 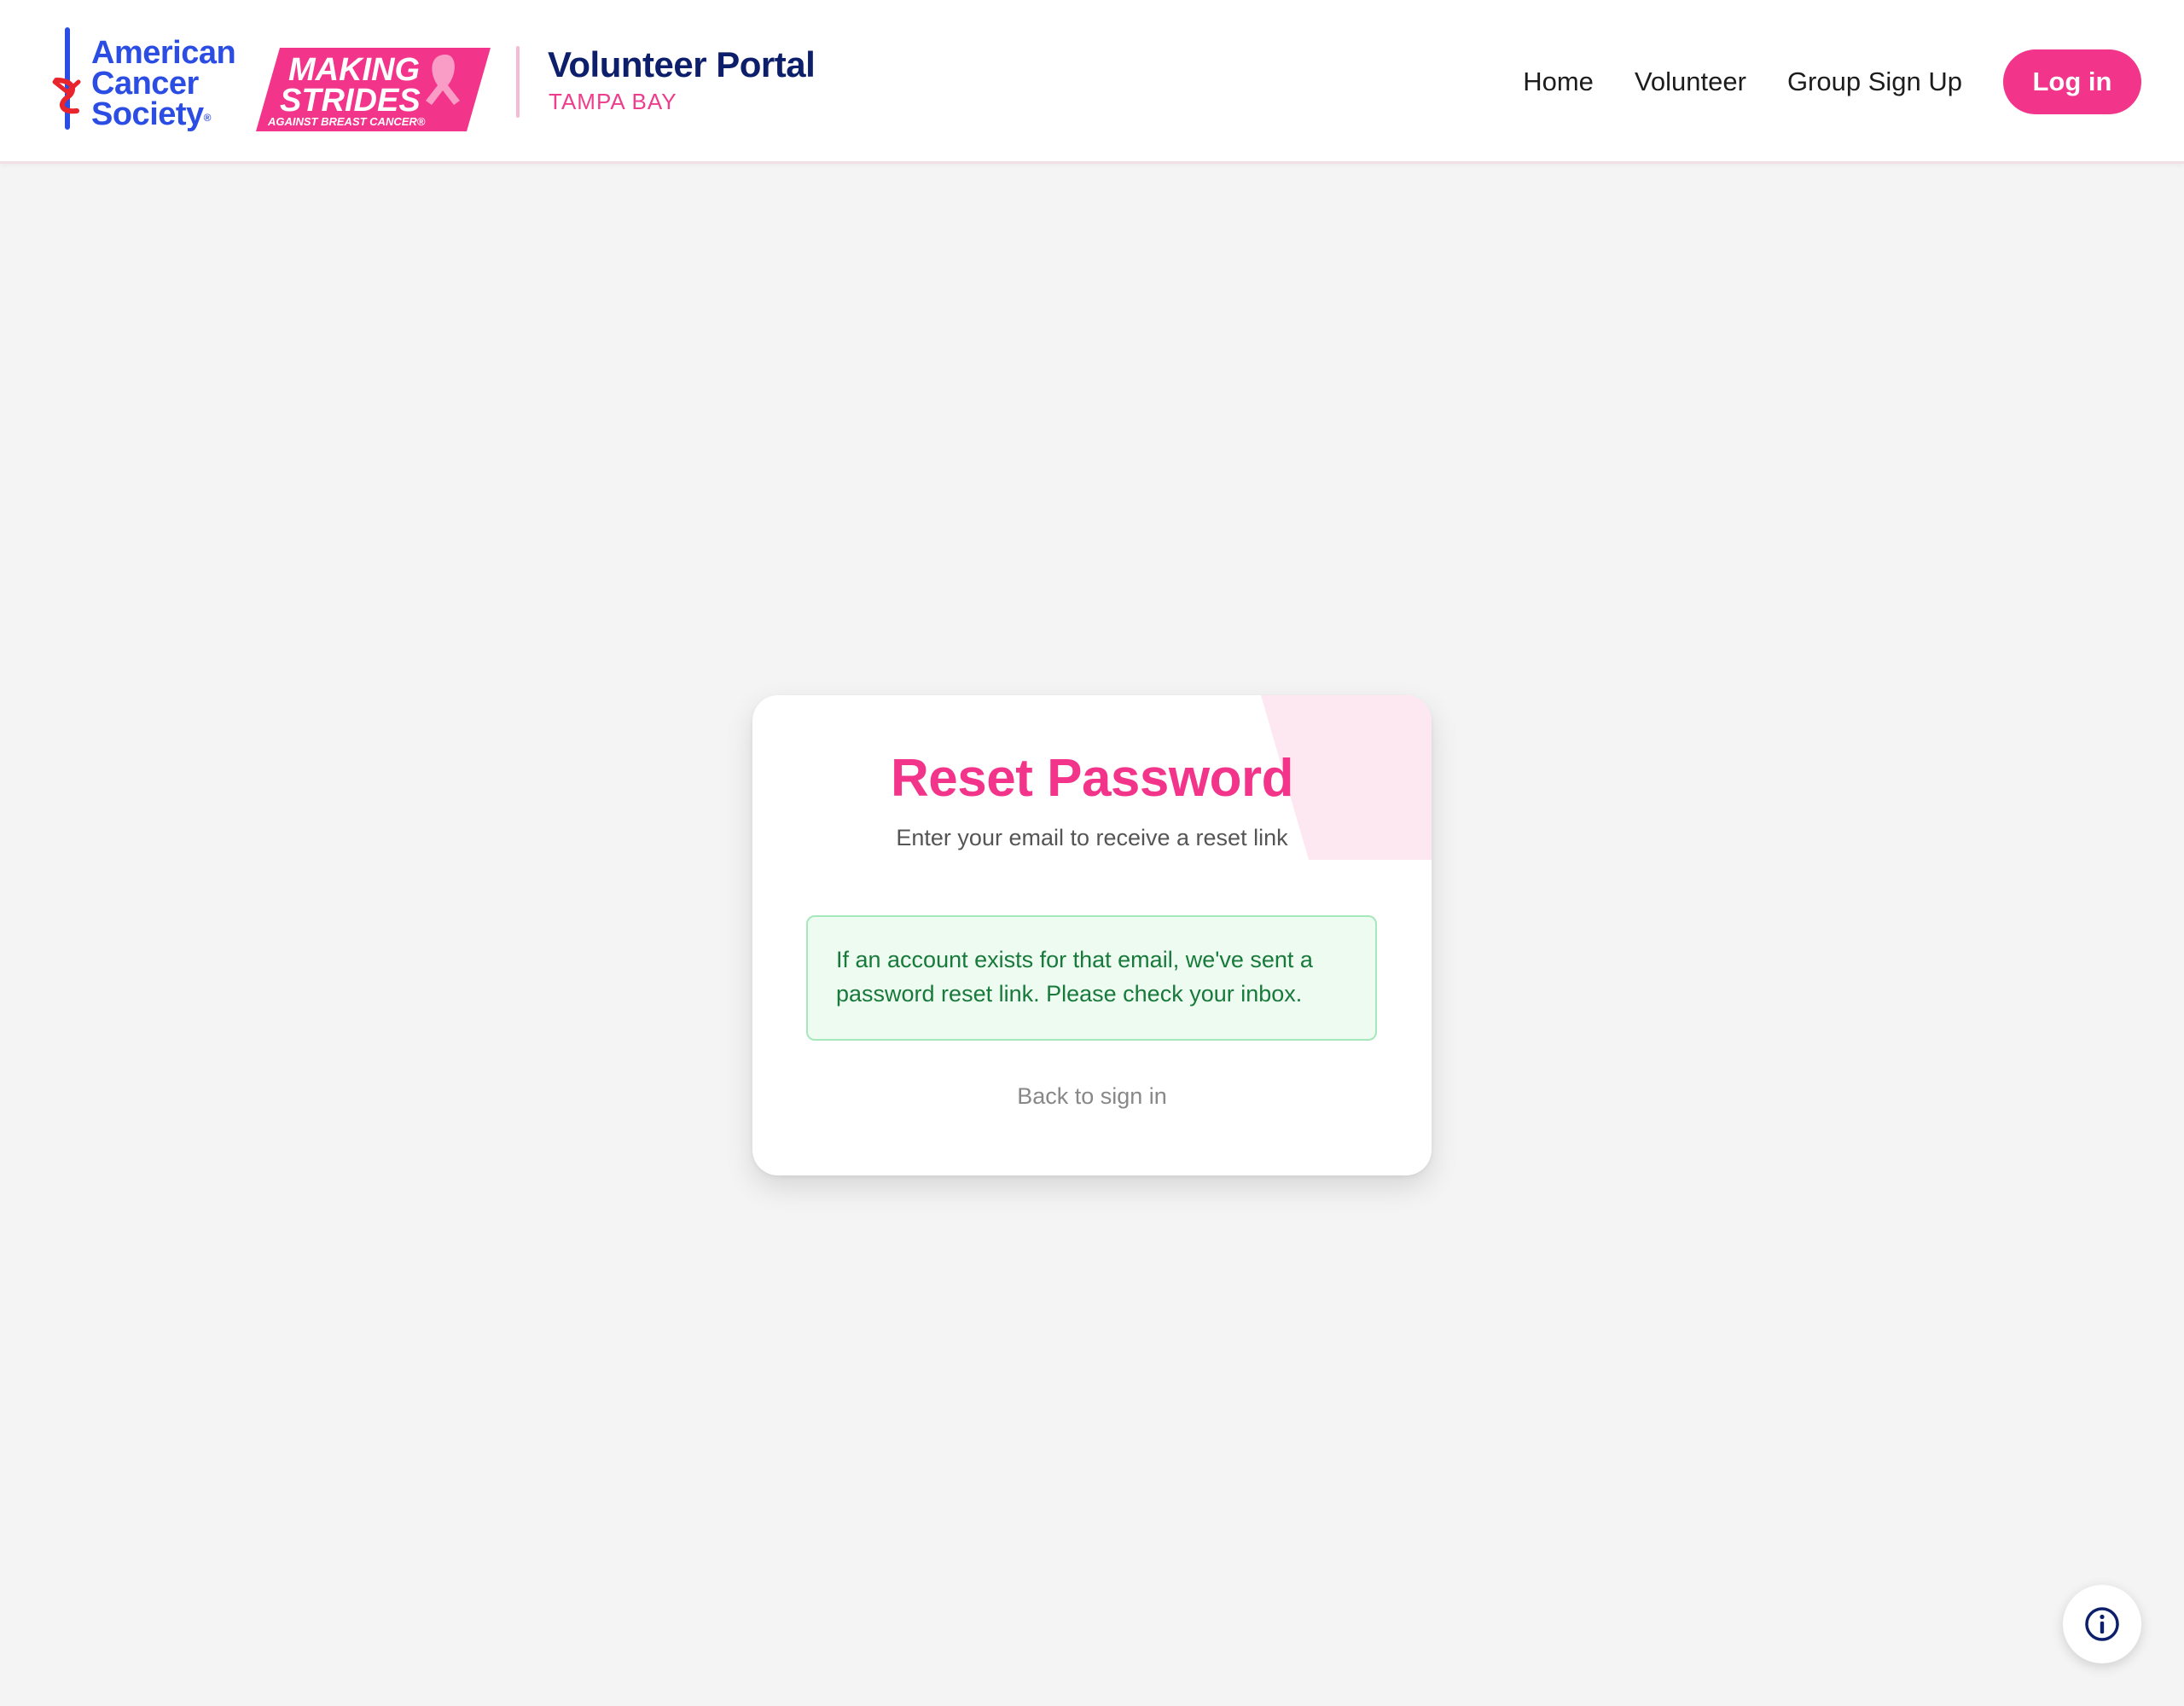 I want to click on acs-wordmark: American Cancer Society®, so click(x=163, y=83).